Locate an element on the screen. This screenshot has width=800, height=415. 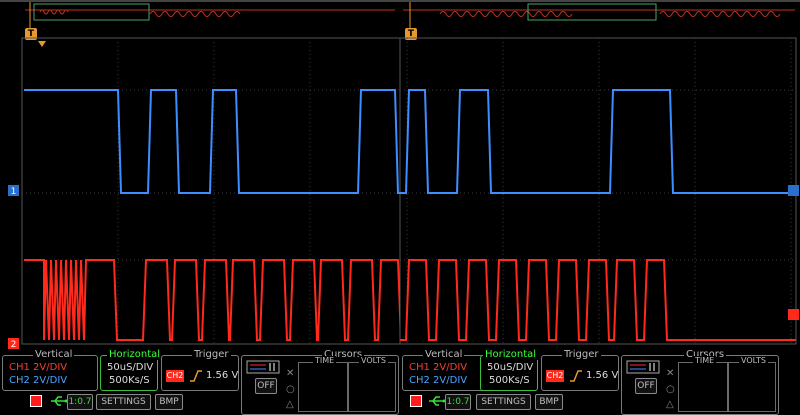
ch1-marker-label: 1 is located at coordinates (14, 192).